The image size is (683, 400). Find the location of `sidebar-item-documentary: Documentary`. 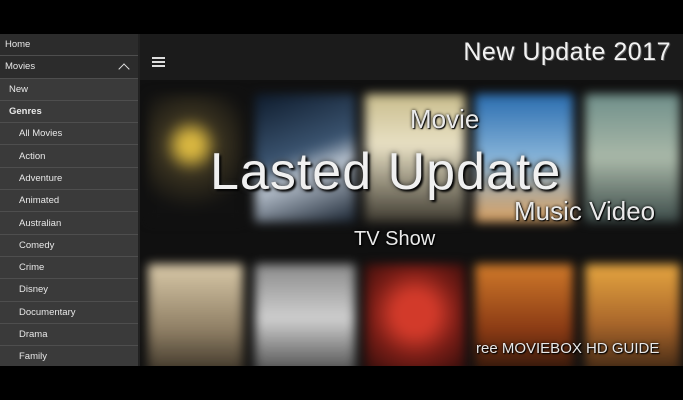

sidebar-item-documentary: Documentary is located at coordinates (69, 313).